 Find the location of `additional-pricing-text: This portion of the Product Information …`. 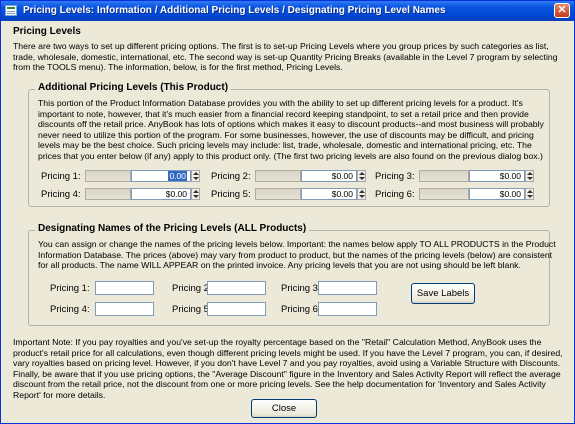

additional-pricing-text: This portion of the Product Information … is located at coordinates (291, 130).